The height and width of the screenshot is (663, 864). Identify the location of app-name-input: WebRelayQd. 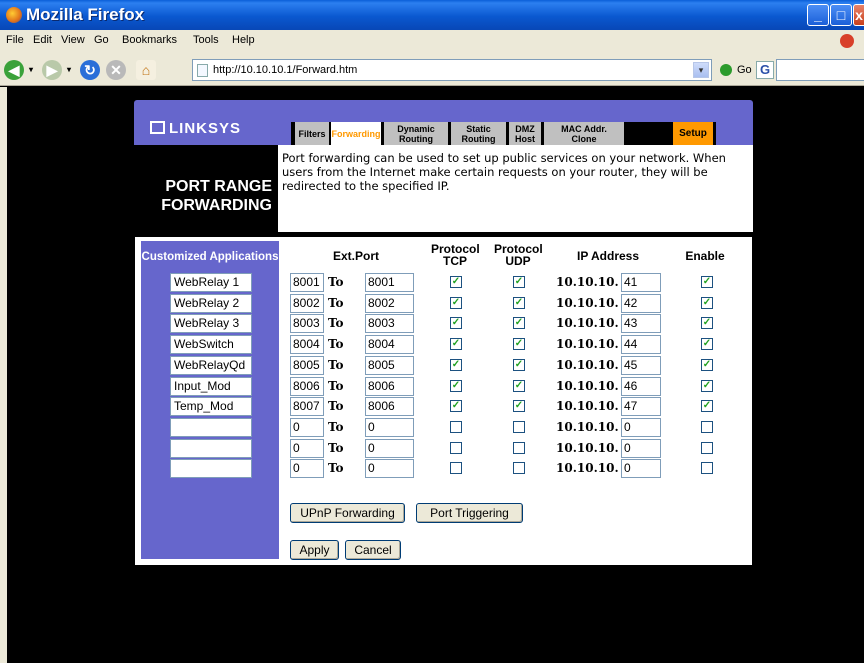
(211, 365).